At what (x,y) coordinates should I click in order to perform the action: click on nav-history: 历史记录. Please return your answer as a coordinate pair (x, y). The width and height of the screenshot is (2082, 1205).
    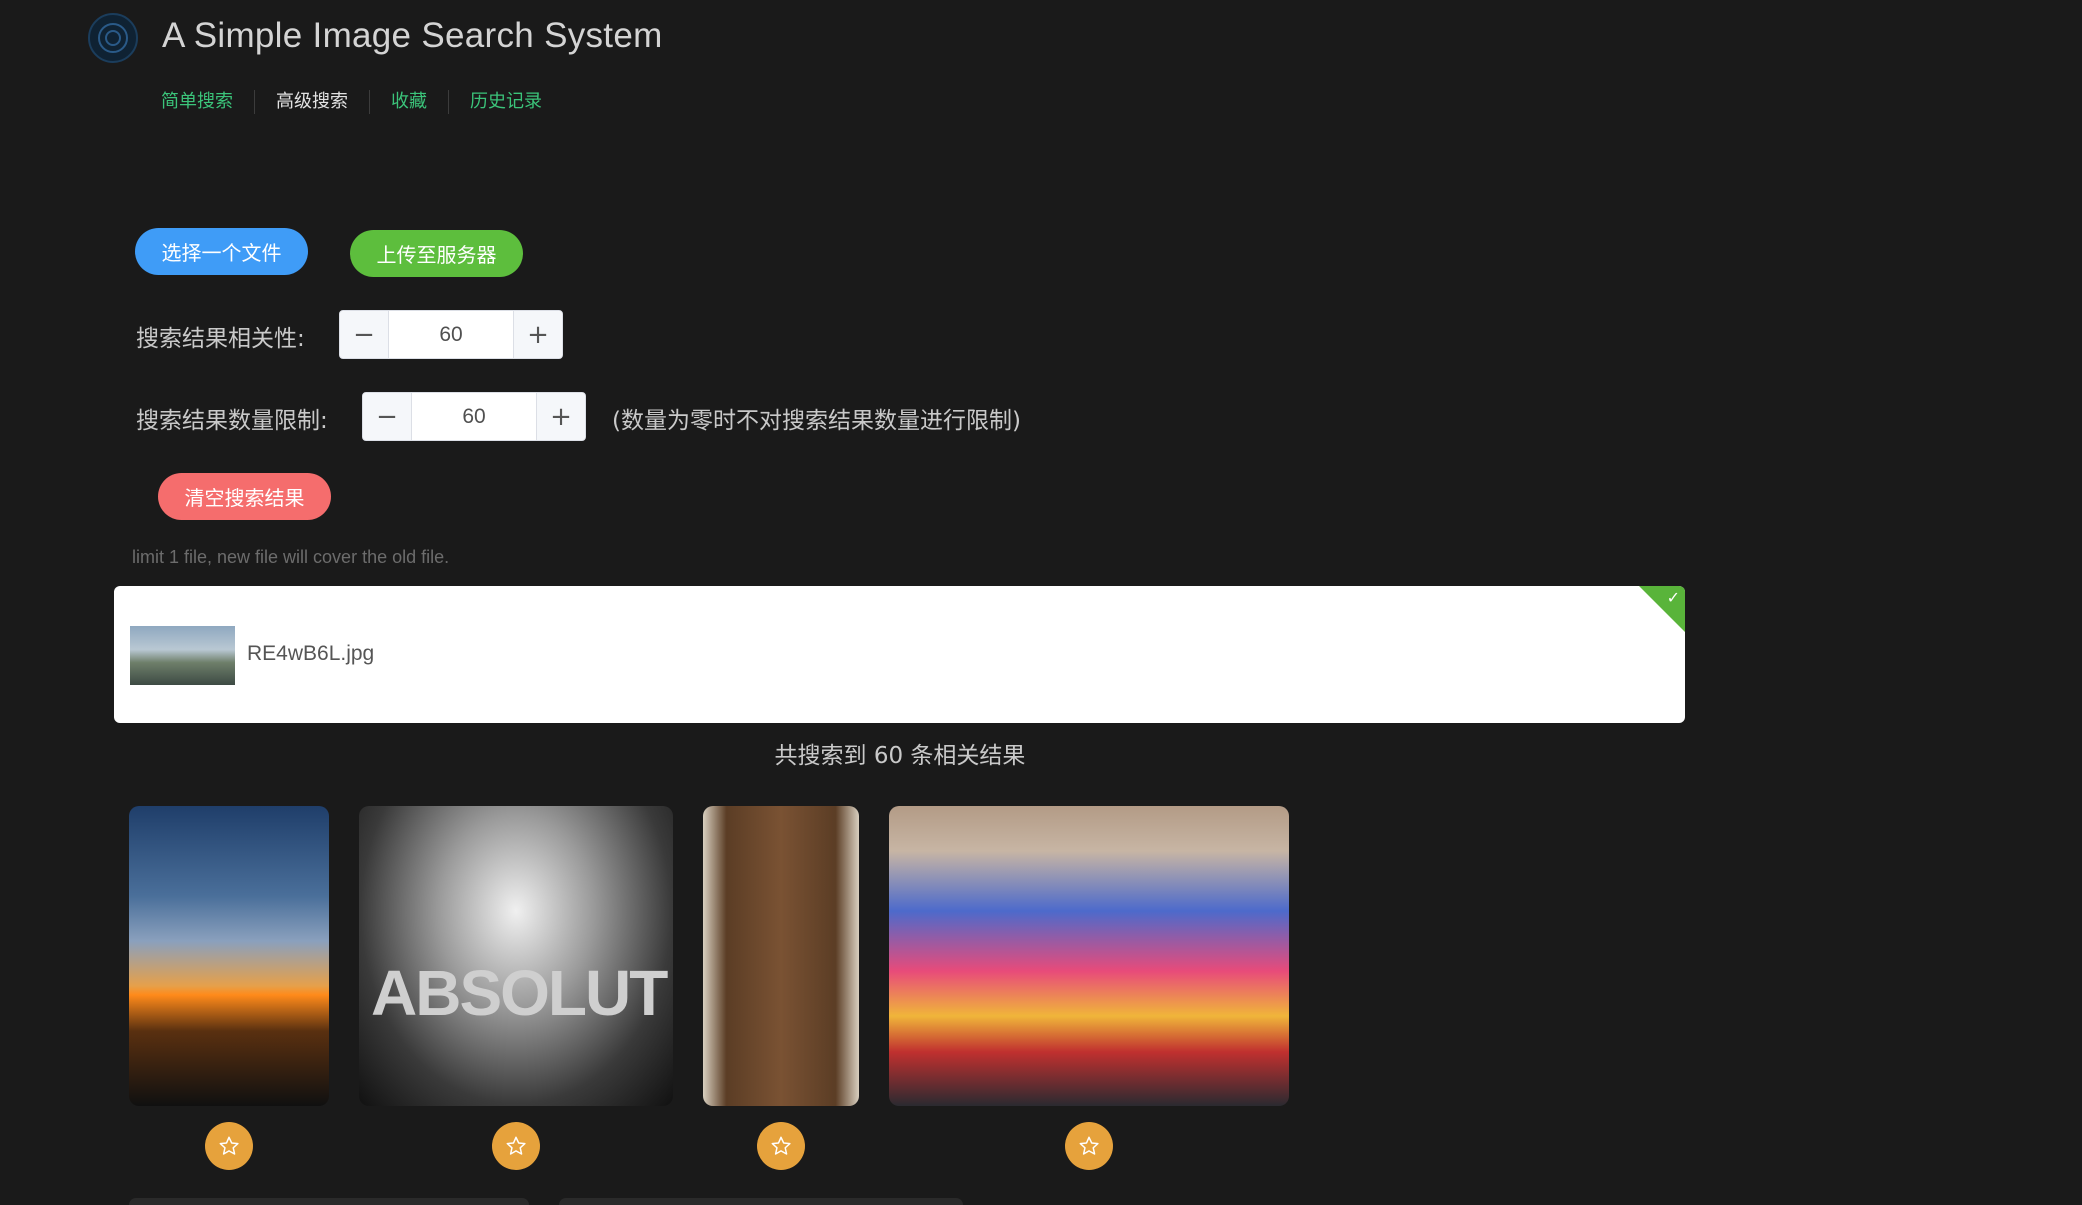
    Looking at the image, I should click on (505, 102).